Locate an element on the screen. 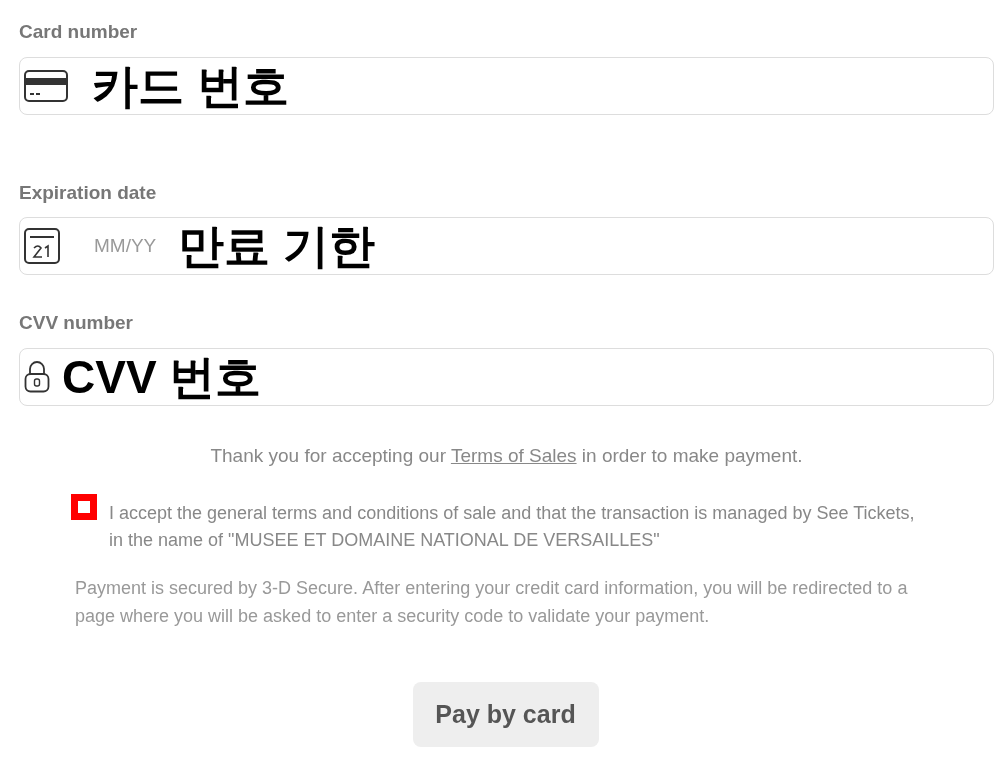  field-label: Card number is located at coordinates (79, 32).